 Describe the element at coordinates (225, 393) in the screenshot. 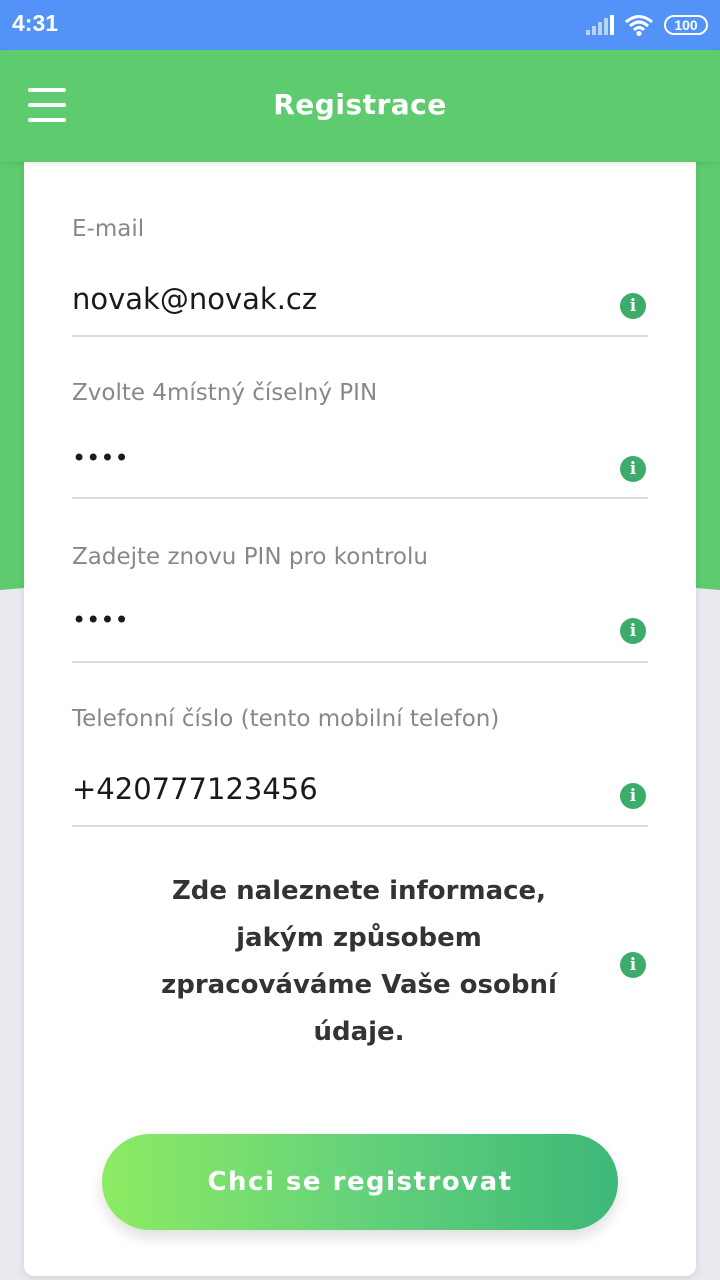

I see `pin-label: Zvolte 4místný číselný PIN` at that location.